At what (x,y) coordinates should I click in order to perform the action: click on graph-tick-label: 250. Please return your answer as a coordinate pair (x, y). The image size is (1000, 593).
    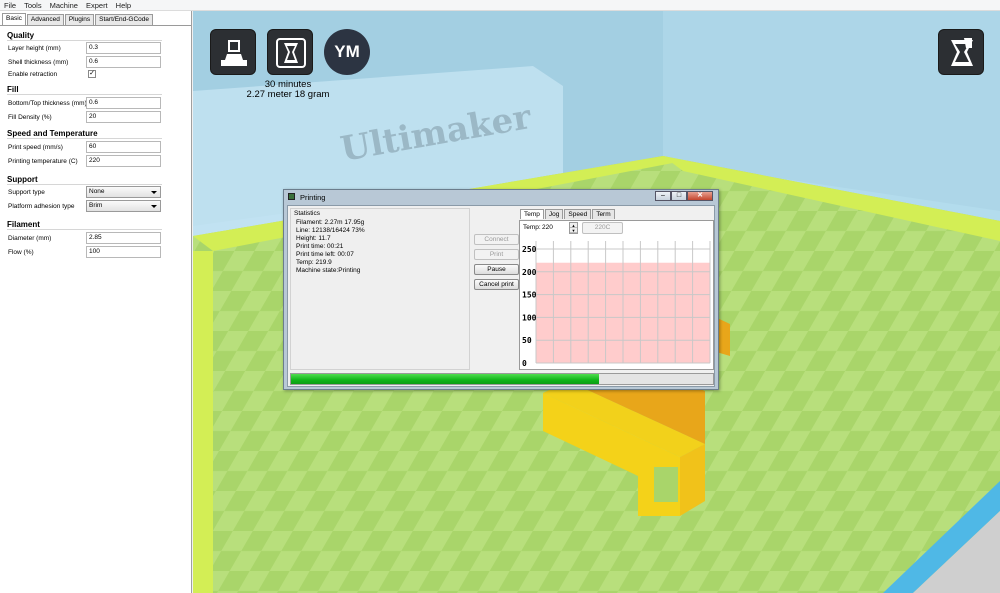
    Looking at the image, I should click on (529, 249).